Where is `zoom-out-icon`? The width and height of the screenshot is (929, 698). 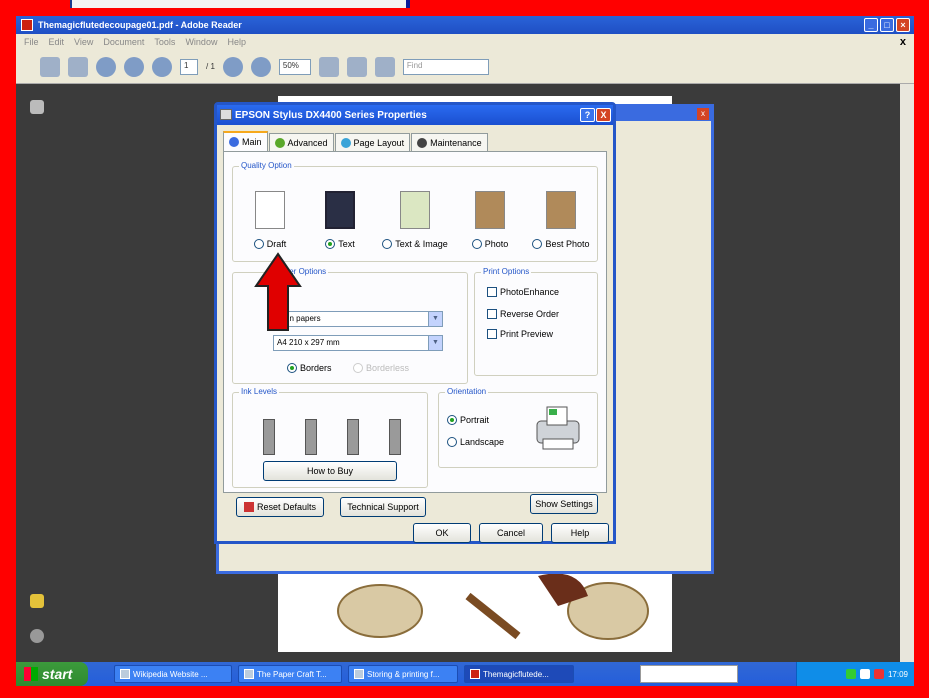 zoom-out-icon is located at coordinates (232, 66).